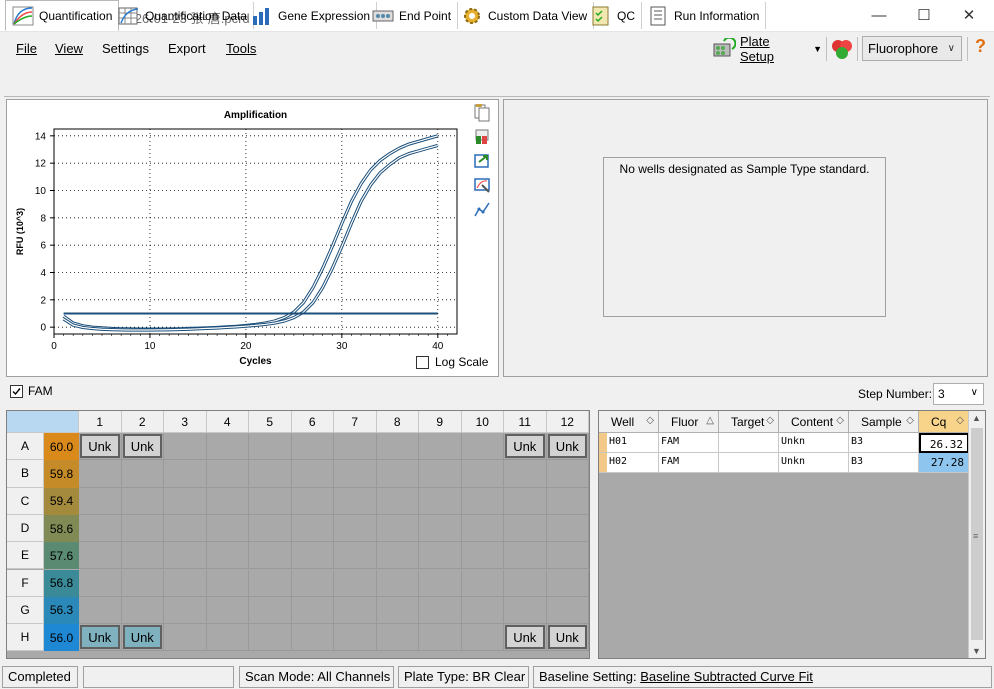 The width and height of the screenshot is (994, 689). I want to click on log-scale-option: Log Scale, so click(452, 362).